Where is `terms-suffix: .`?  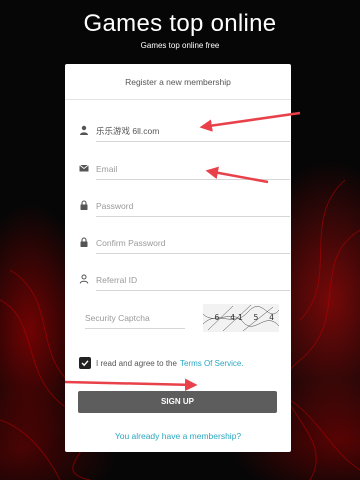 terms-suffix: . is located at coordinates (242, 363).